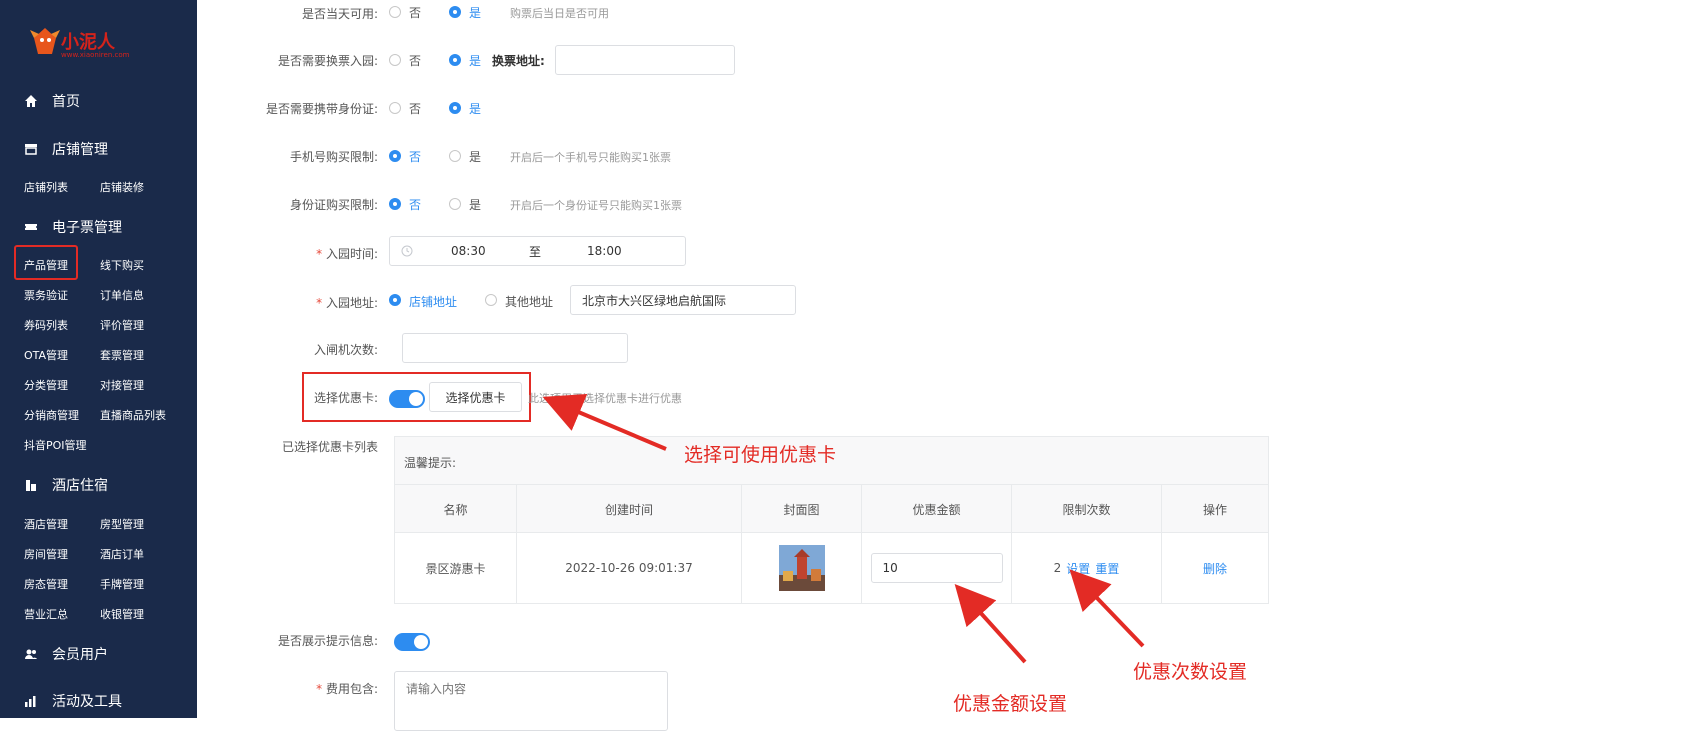 The width and height of the screenshot is (1692, 731). I want to click on arrow-to-amount, so click(990, 624).